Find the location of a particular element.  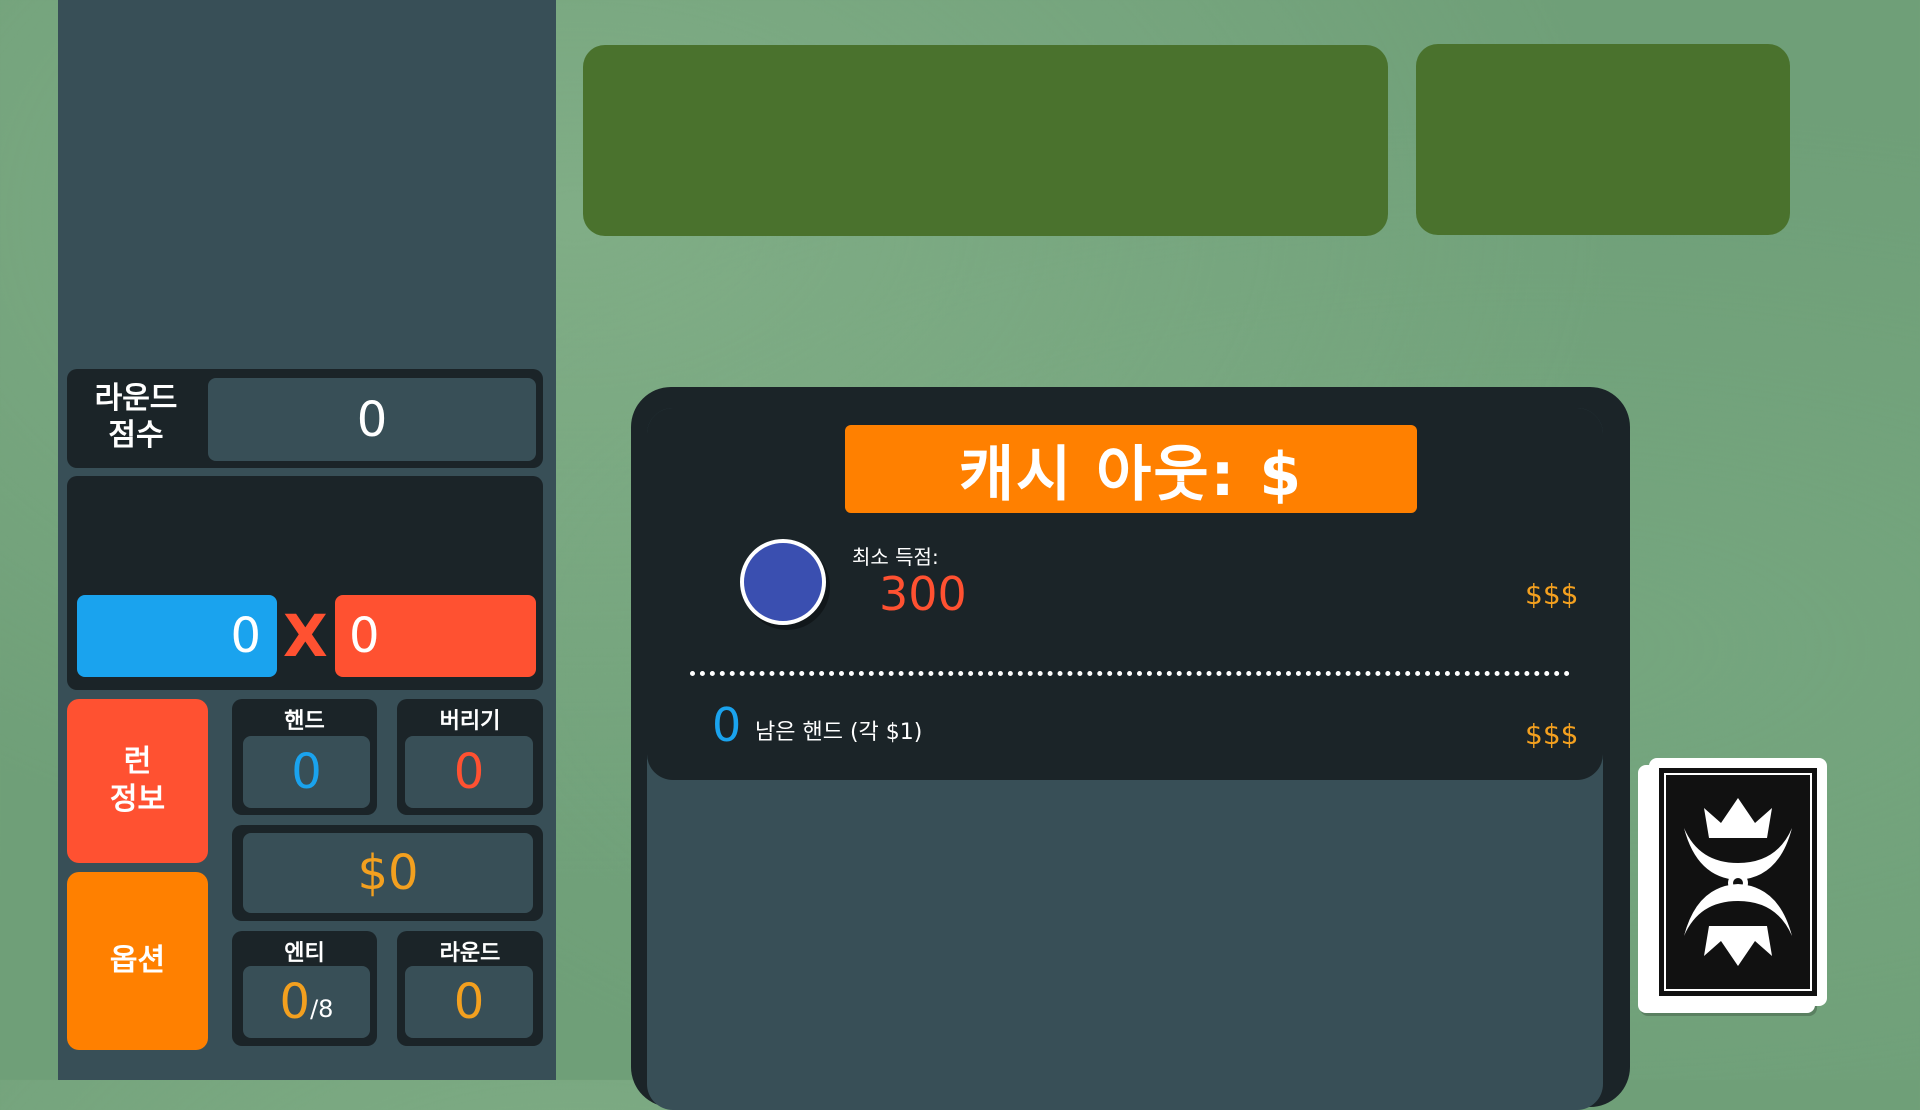

options-label: 옵션 is located at coordinates (137, 960).